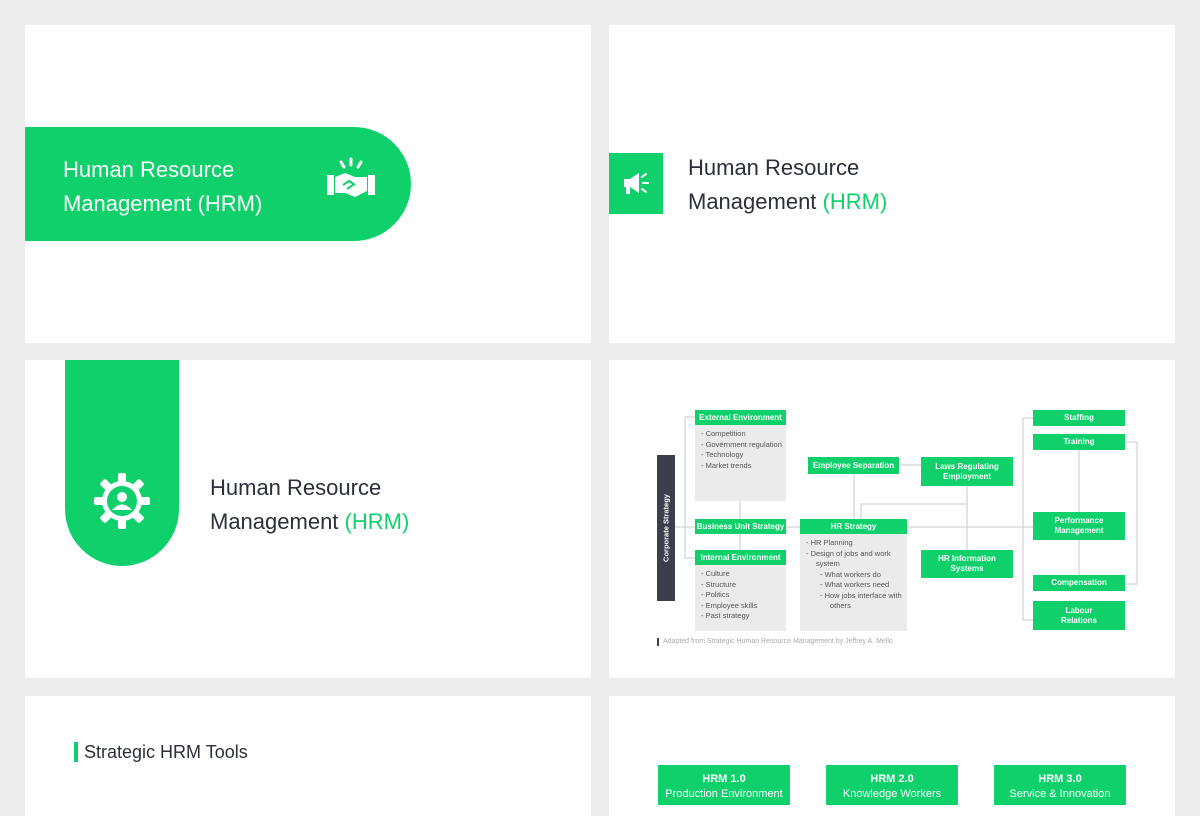  I want to click on external-environment-box: External Environment, so click(740, 417).